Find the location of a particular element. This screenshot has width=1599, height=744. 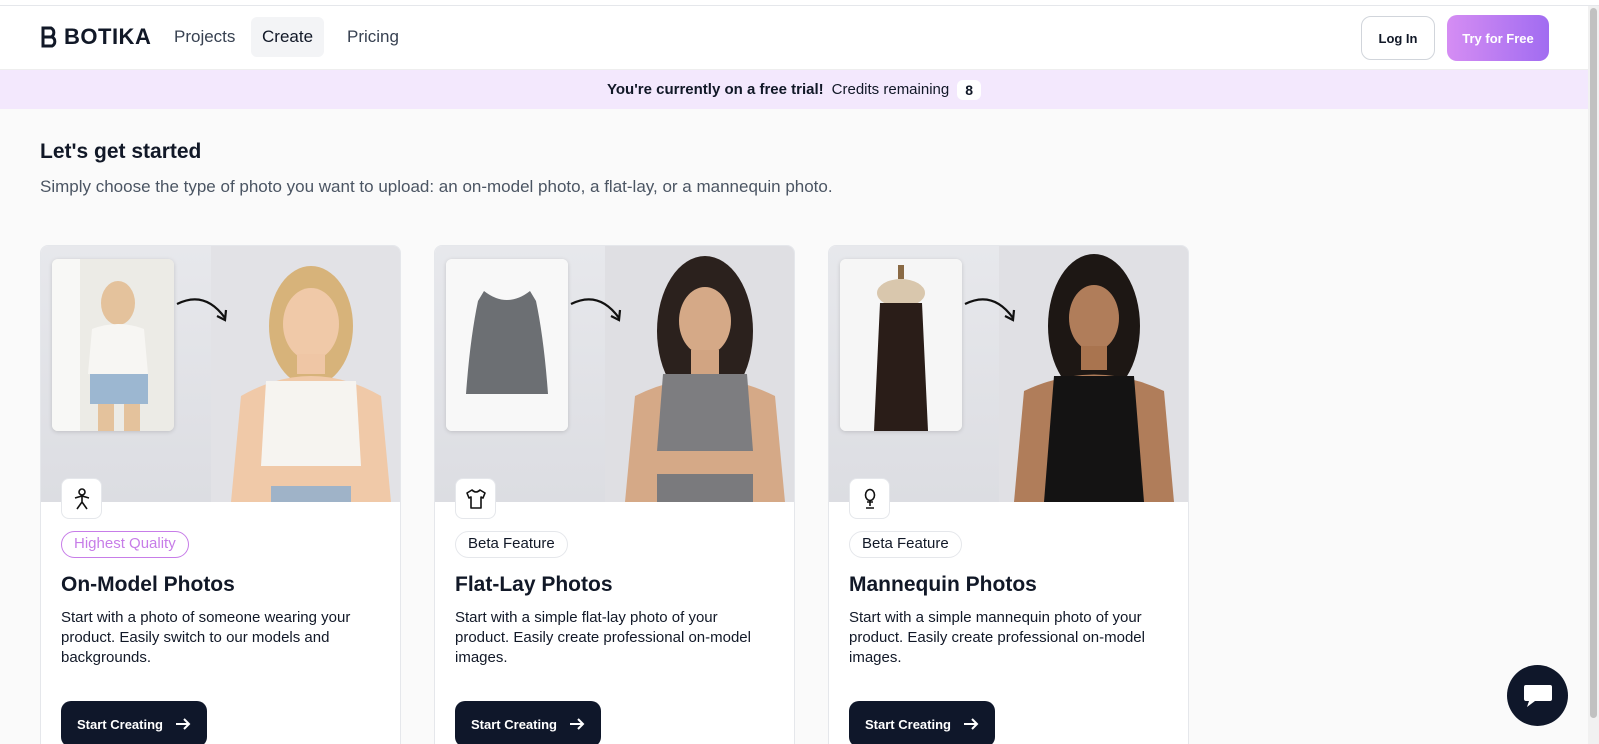

credits-count-badge: 8 is located at coordinates (969, 89).